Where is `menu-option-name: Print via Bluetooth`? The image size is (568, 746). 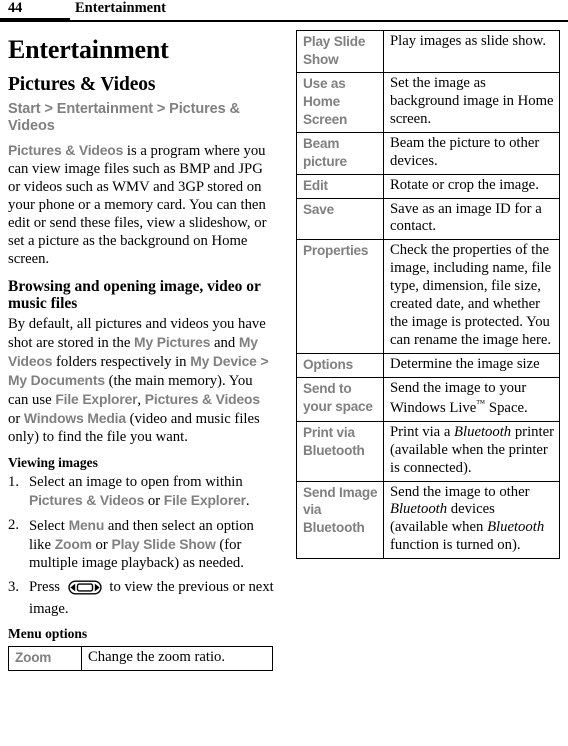 menu-option-name: Print via Bluetooth is located at coordinates (340, 451).